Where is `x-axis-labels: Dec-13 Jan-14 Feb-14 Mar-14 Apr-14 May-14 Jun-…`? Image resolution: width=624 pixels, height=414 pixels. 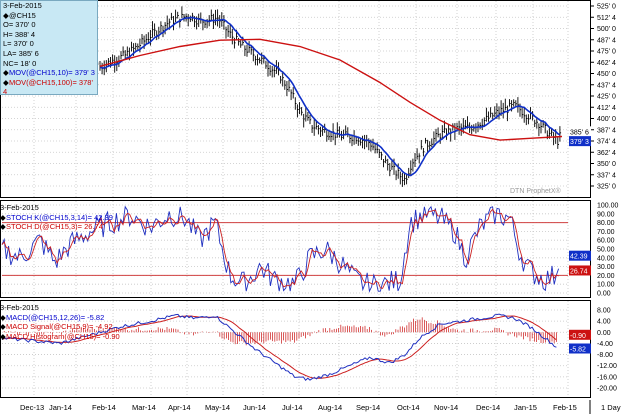 x-axis-labels: Dec-13 Jan-14 Feb-14 Mar-14 Apr-14 May-14 Jun-… is located at coordinates (320, 407).